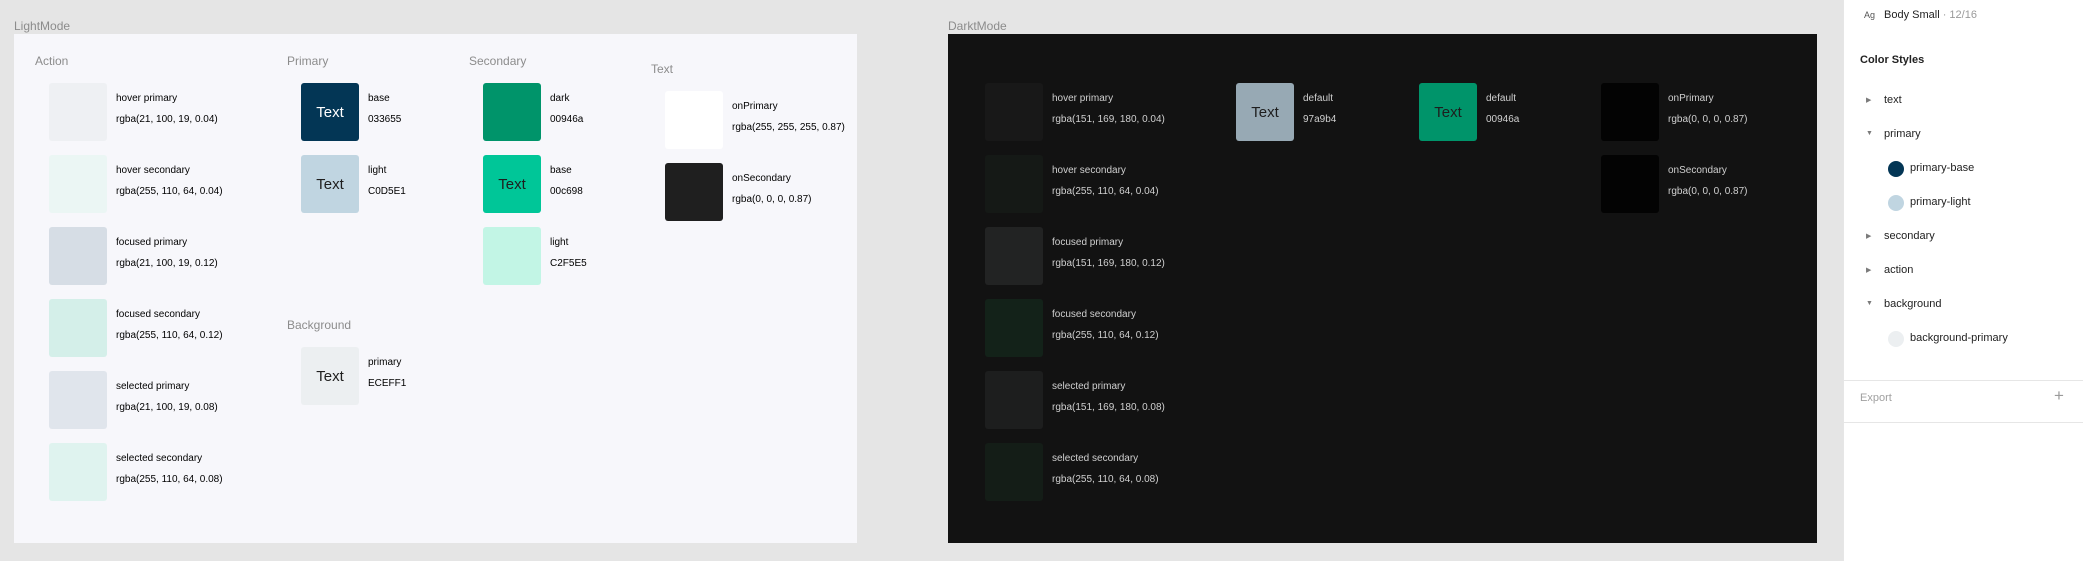 This screenshot has height=561, width=2083. I want to click on color-style-item: background-primary, so click(1959, 338).